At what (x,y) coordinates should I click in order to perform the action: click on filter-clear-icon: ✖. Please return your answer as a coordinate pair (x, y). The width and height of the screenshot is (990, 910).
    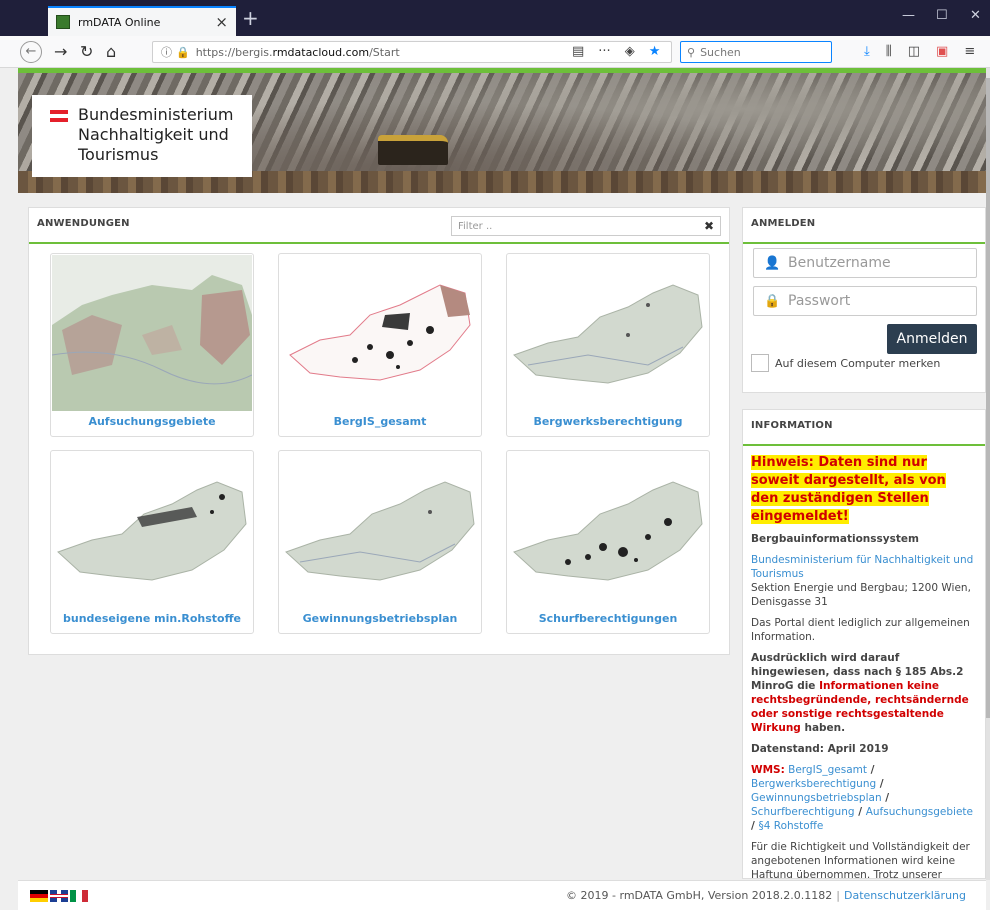
    Looking at the image, I should click on (709, 226).